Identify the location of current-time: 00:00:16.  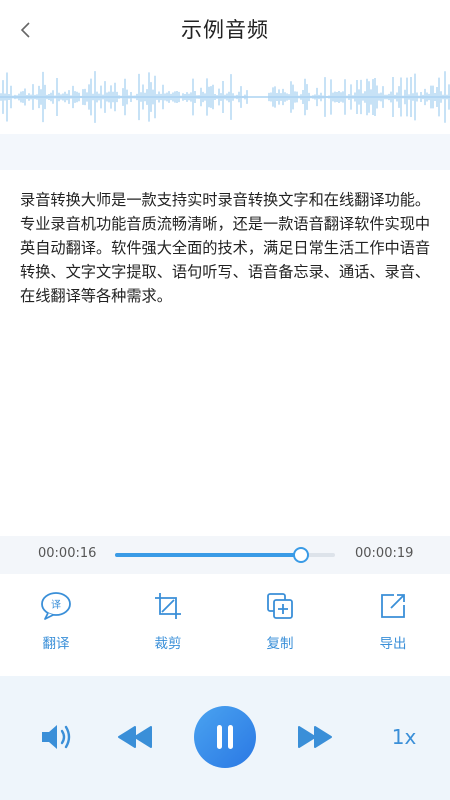
(67, 553).